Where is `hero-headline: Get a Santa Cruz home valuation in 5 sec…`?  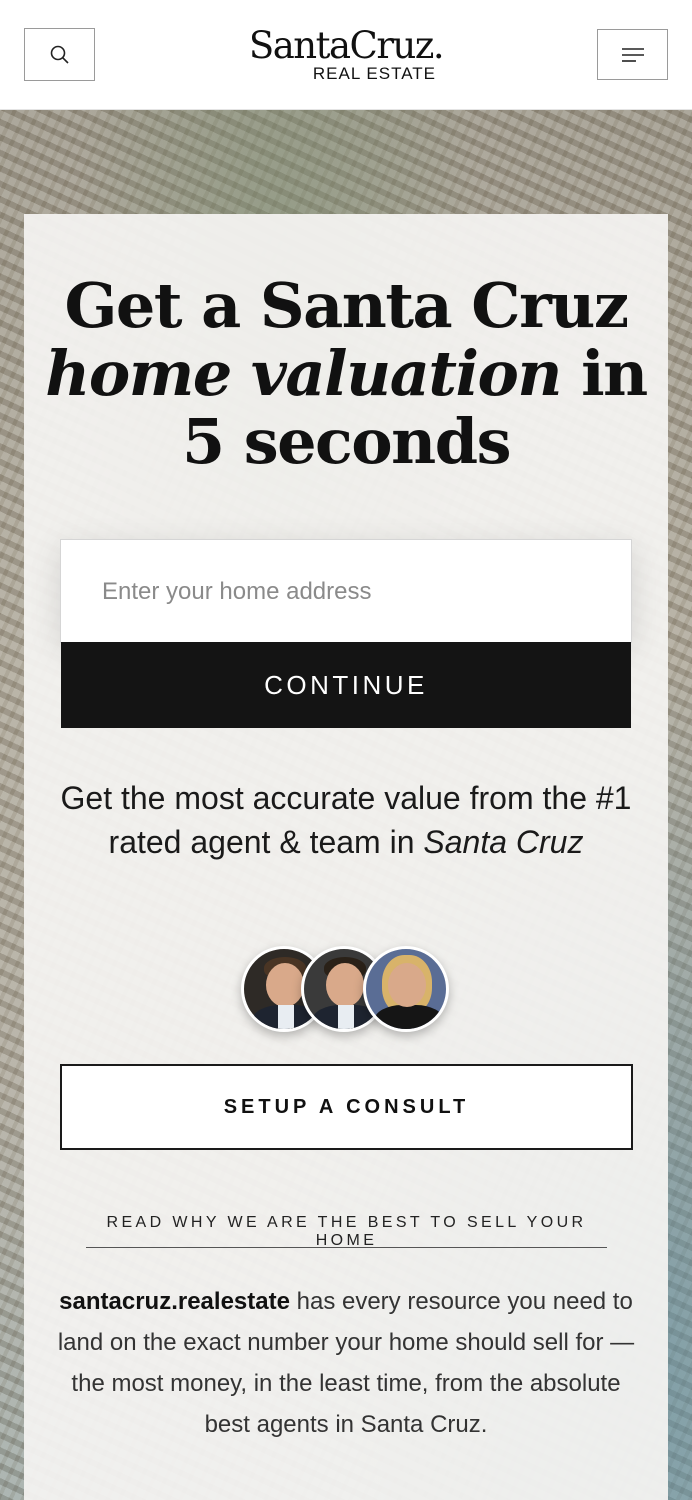
hero-headline: Get a Santa Cruz home valuation in 5 sec… is located at coordinates (346, 374).